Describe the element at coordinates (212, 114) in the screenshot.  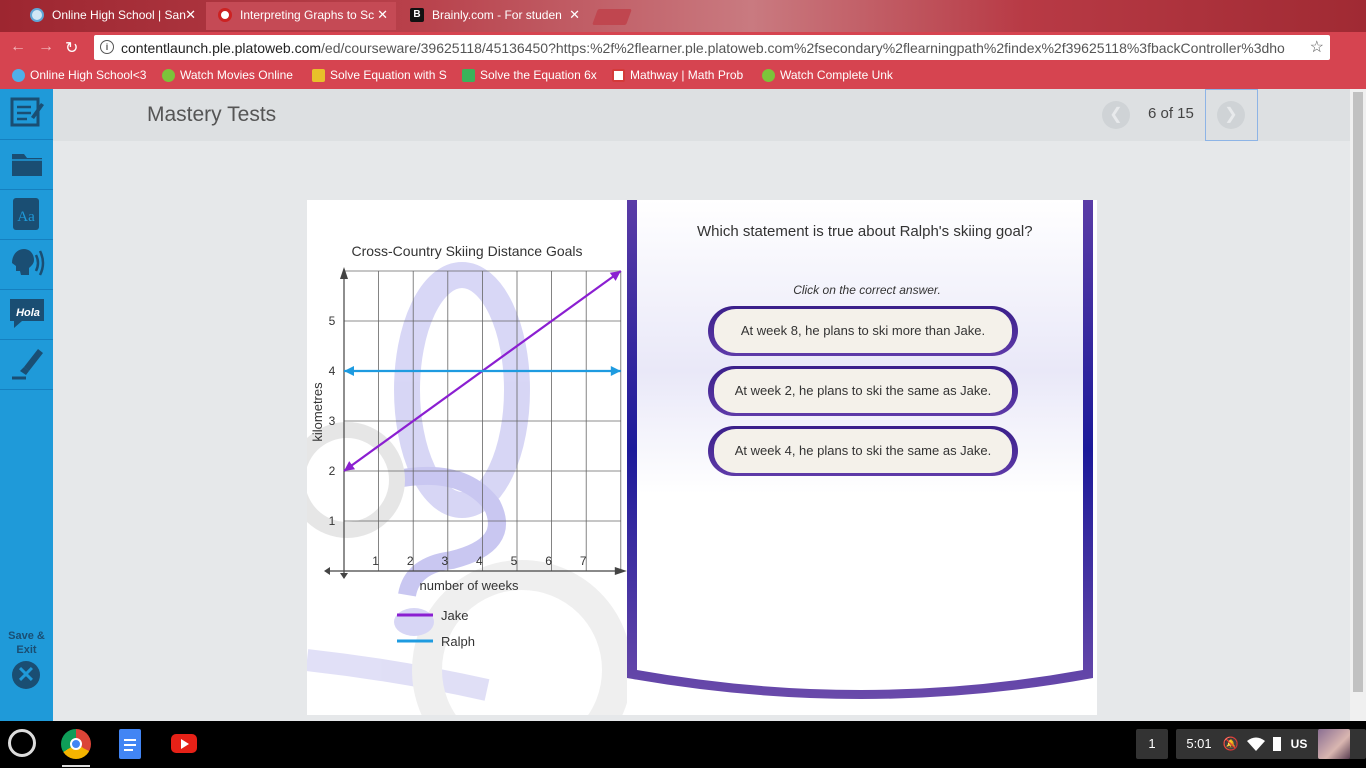
I see `page-title: Mastery Tests` at that location.